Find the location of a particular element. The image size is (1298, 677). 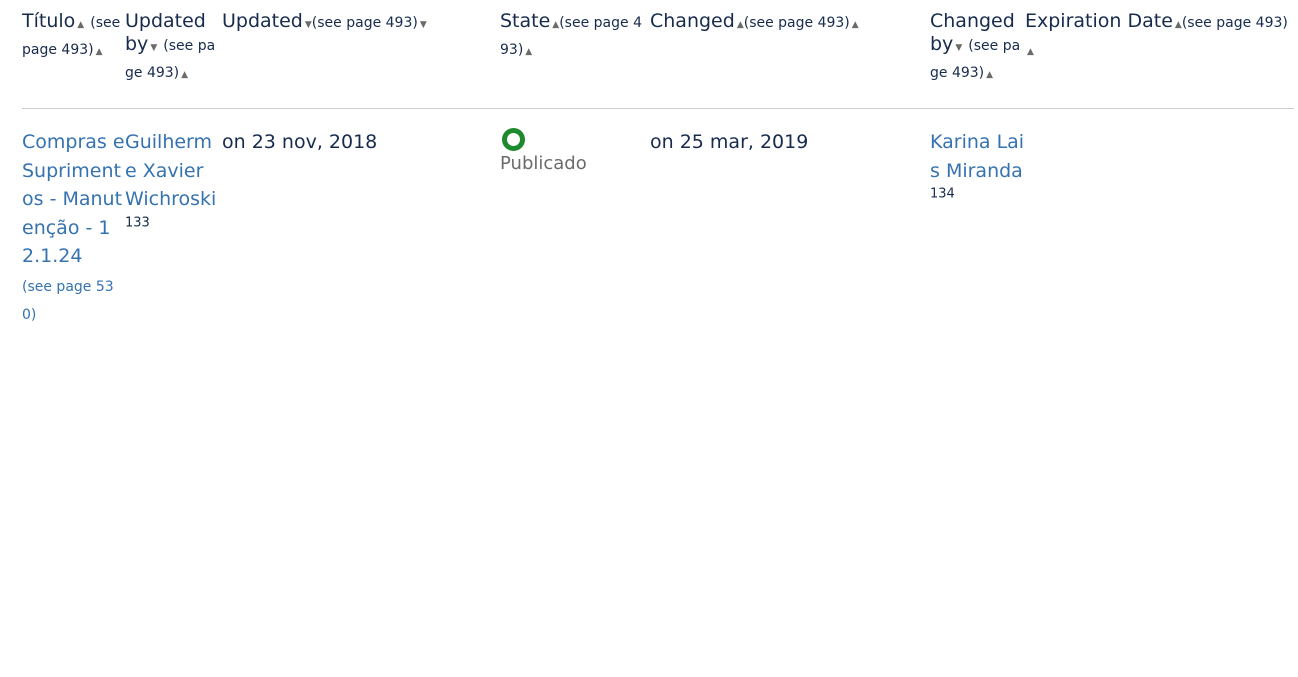

header-updated-by: Updated by ▼ (see page 493) ▲ is located at coordinates (173, 59).